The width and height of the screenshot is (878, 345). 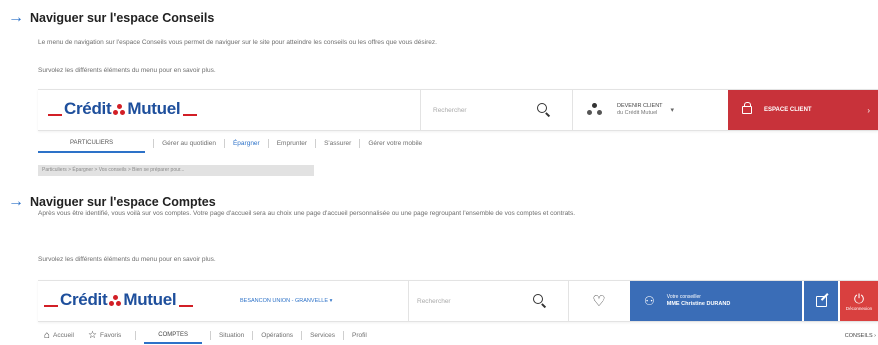 I want to click on section-title-conseils: → Naviguer sur l'espace Conseils, so click(x=111, y=18).